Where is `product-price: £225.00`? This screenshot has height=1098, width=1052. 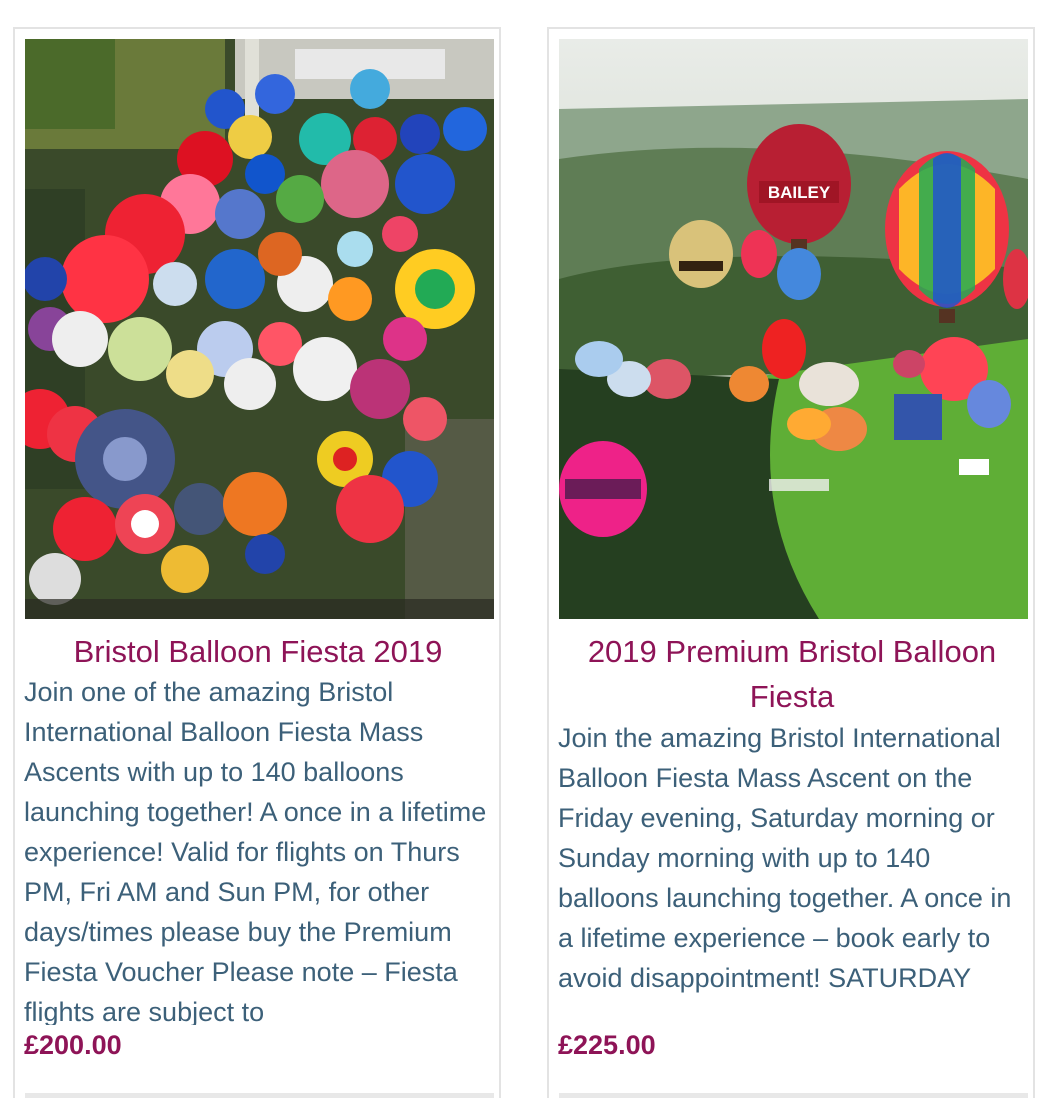
product-price: £225.00 is located at coordinates (607, 1045).